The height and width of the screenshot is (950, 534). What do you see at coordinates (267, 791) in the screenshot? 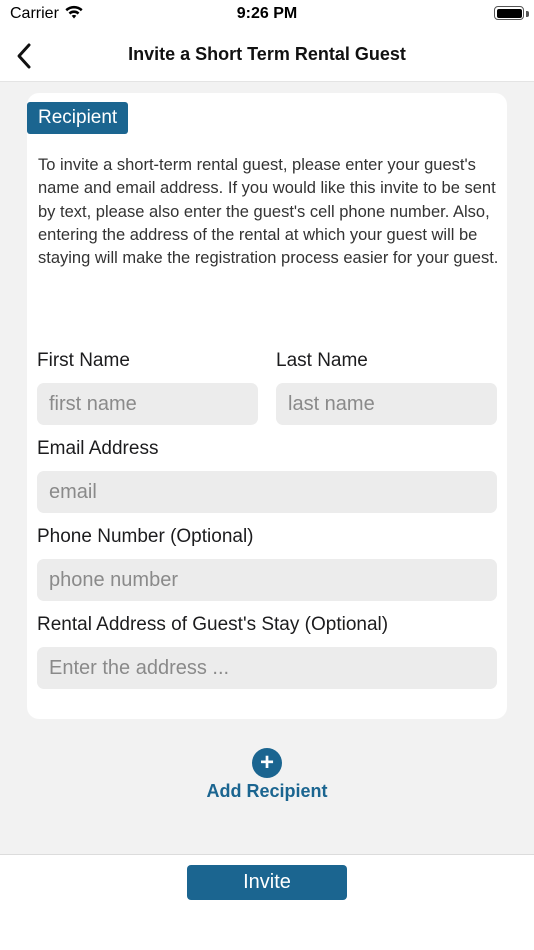
I see `add-recipient-label: Add Recipient` at bounding box center [267, 791].